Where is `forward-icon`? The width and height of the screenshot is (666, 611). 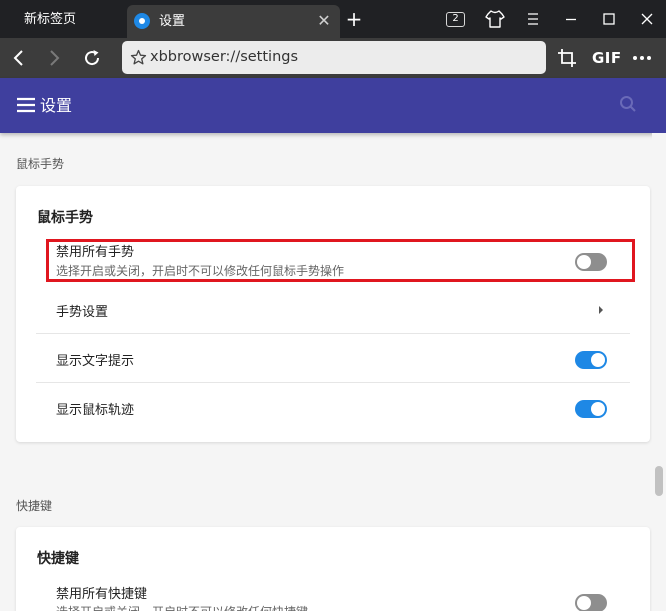
forward-icon is located at coordinates (54, 58).